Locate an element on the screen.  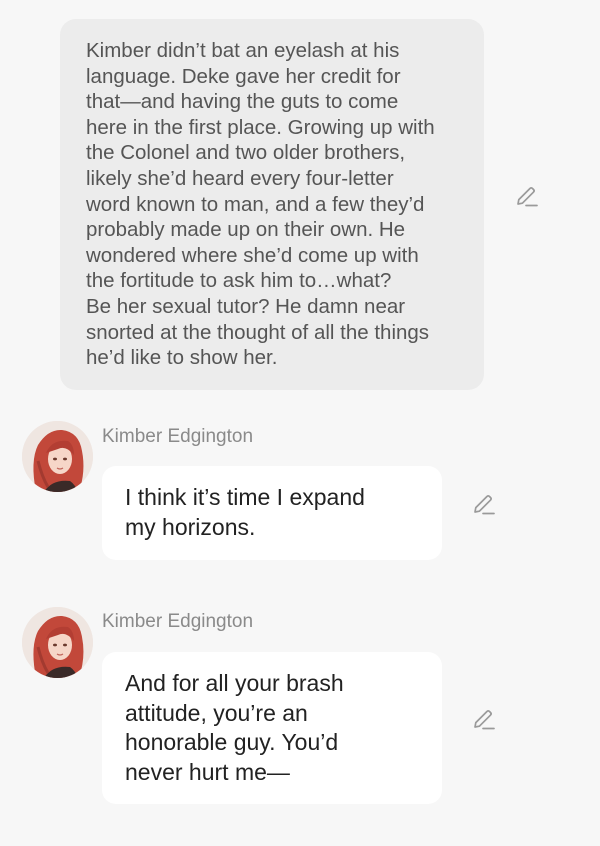
edit-narration-button is located at coordinates (527, 197).